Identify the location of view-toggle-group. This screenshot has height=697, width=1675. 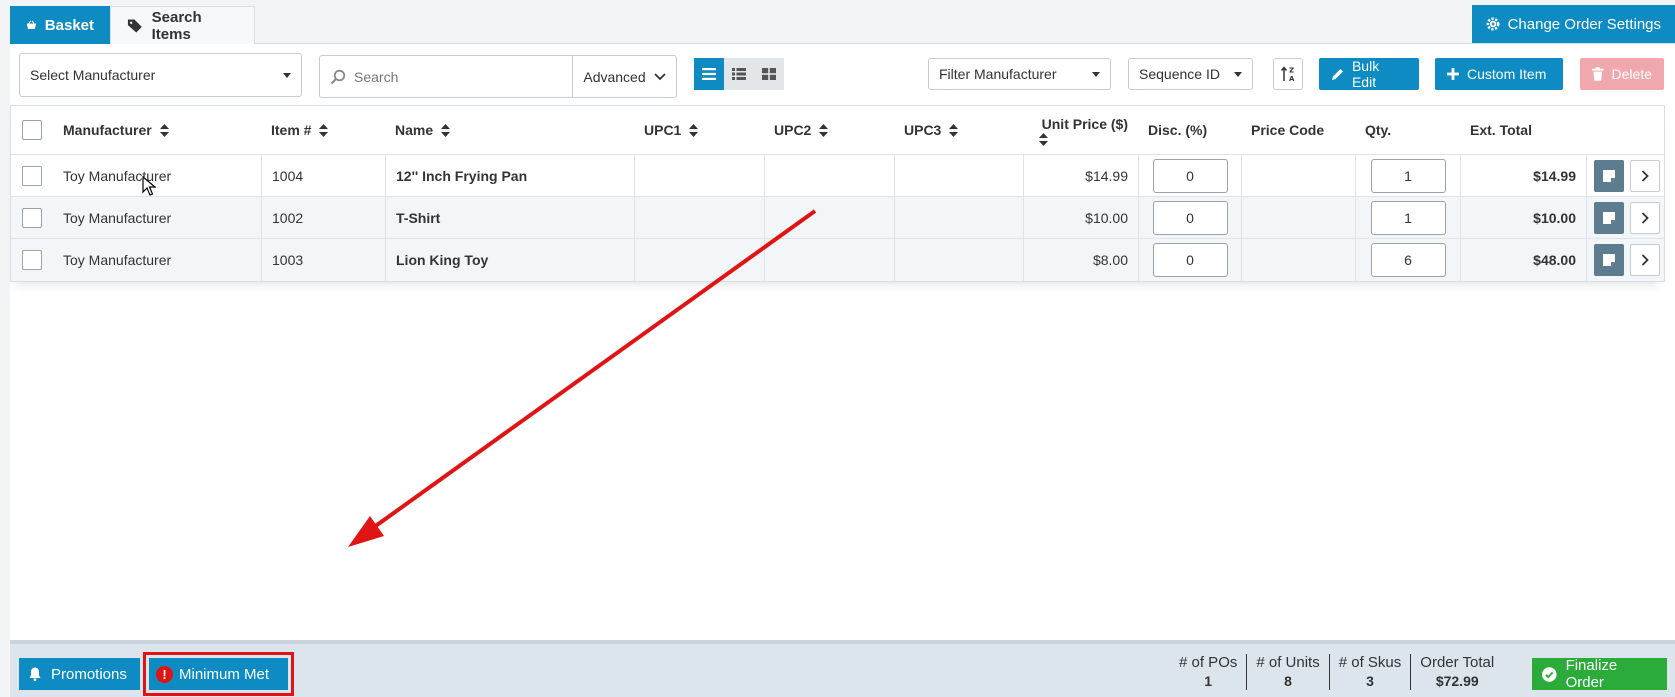
(739, 74).